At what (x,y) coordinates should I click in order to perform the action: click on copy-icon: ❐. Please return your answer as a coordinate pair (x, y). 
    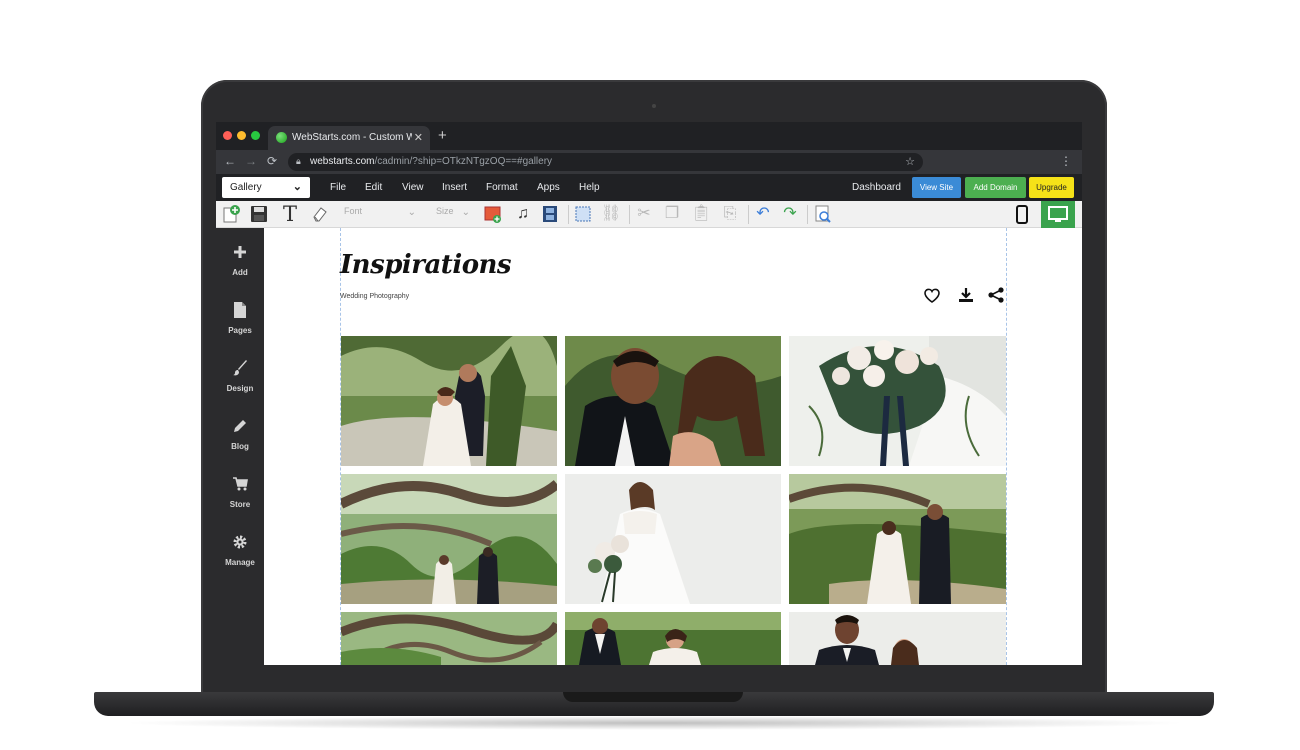
    Looking at the image, I should click on (672, 214).